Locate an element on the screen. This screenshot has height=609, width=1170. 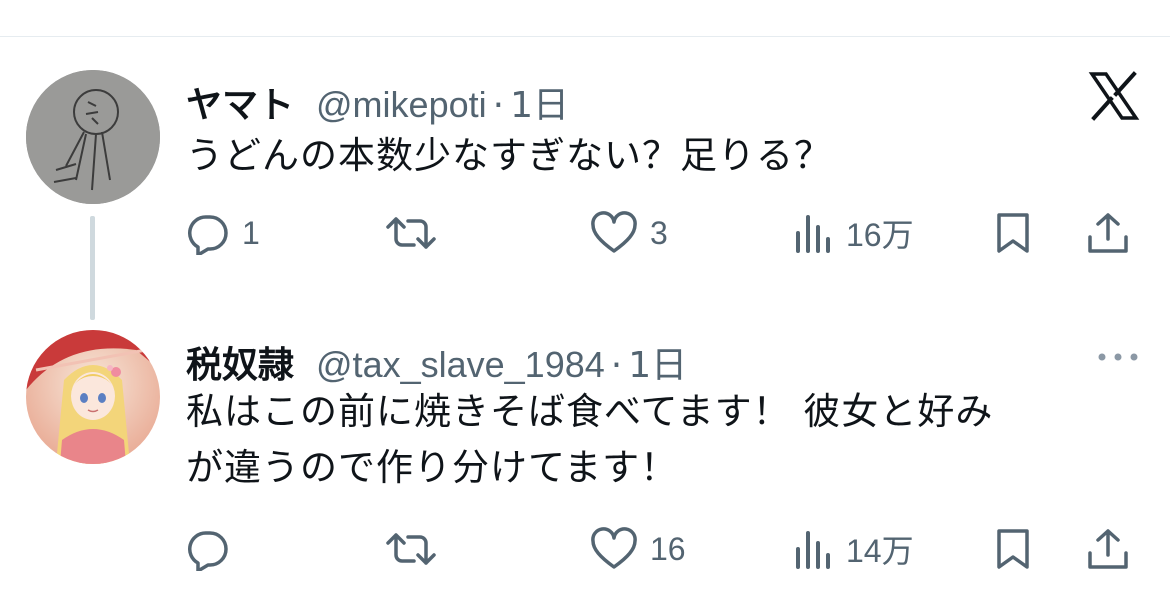
display-name: 税奴隷 is located at coordinates (240, 362).